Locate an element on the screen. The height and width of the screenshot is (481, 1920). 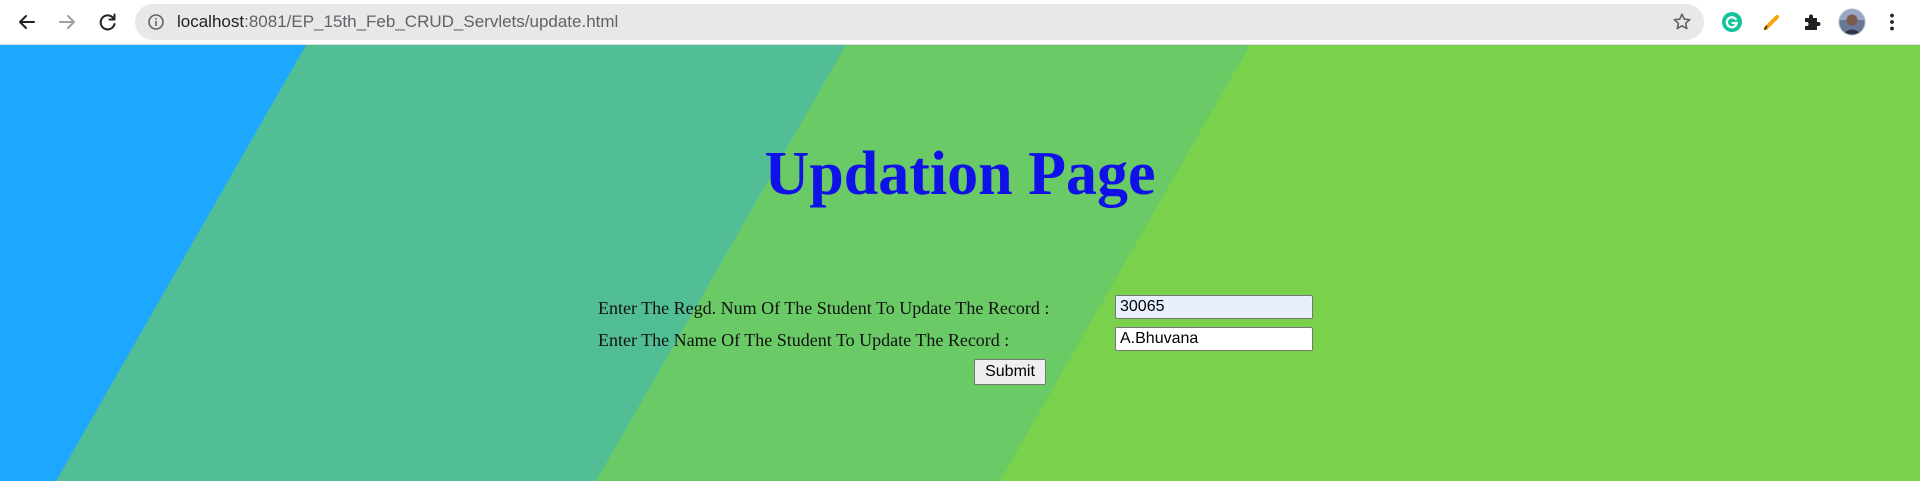
back-button is located at coordinates (27, 22).